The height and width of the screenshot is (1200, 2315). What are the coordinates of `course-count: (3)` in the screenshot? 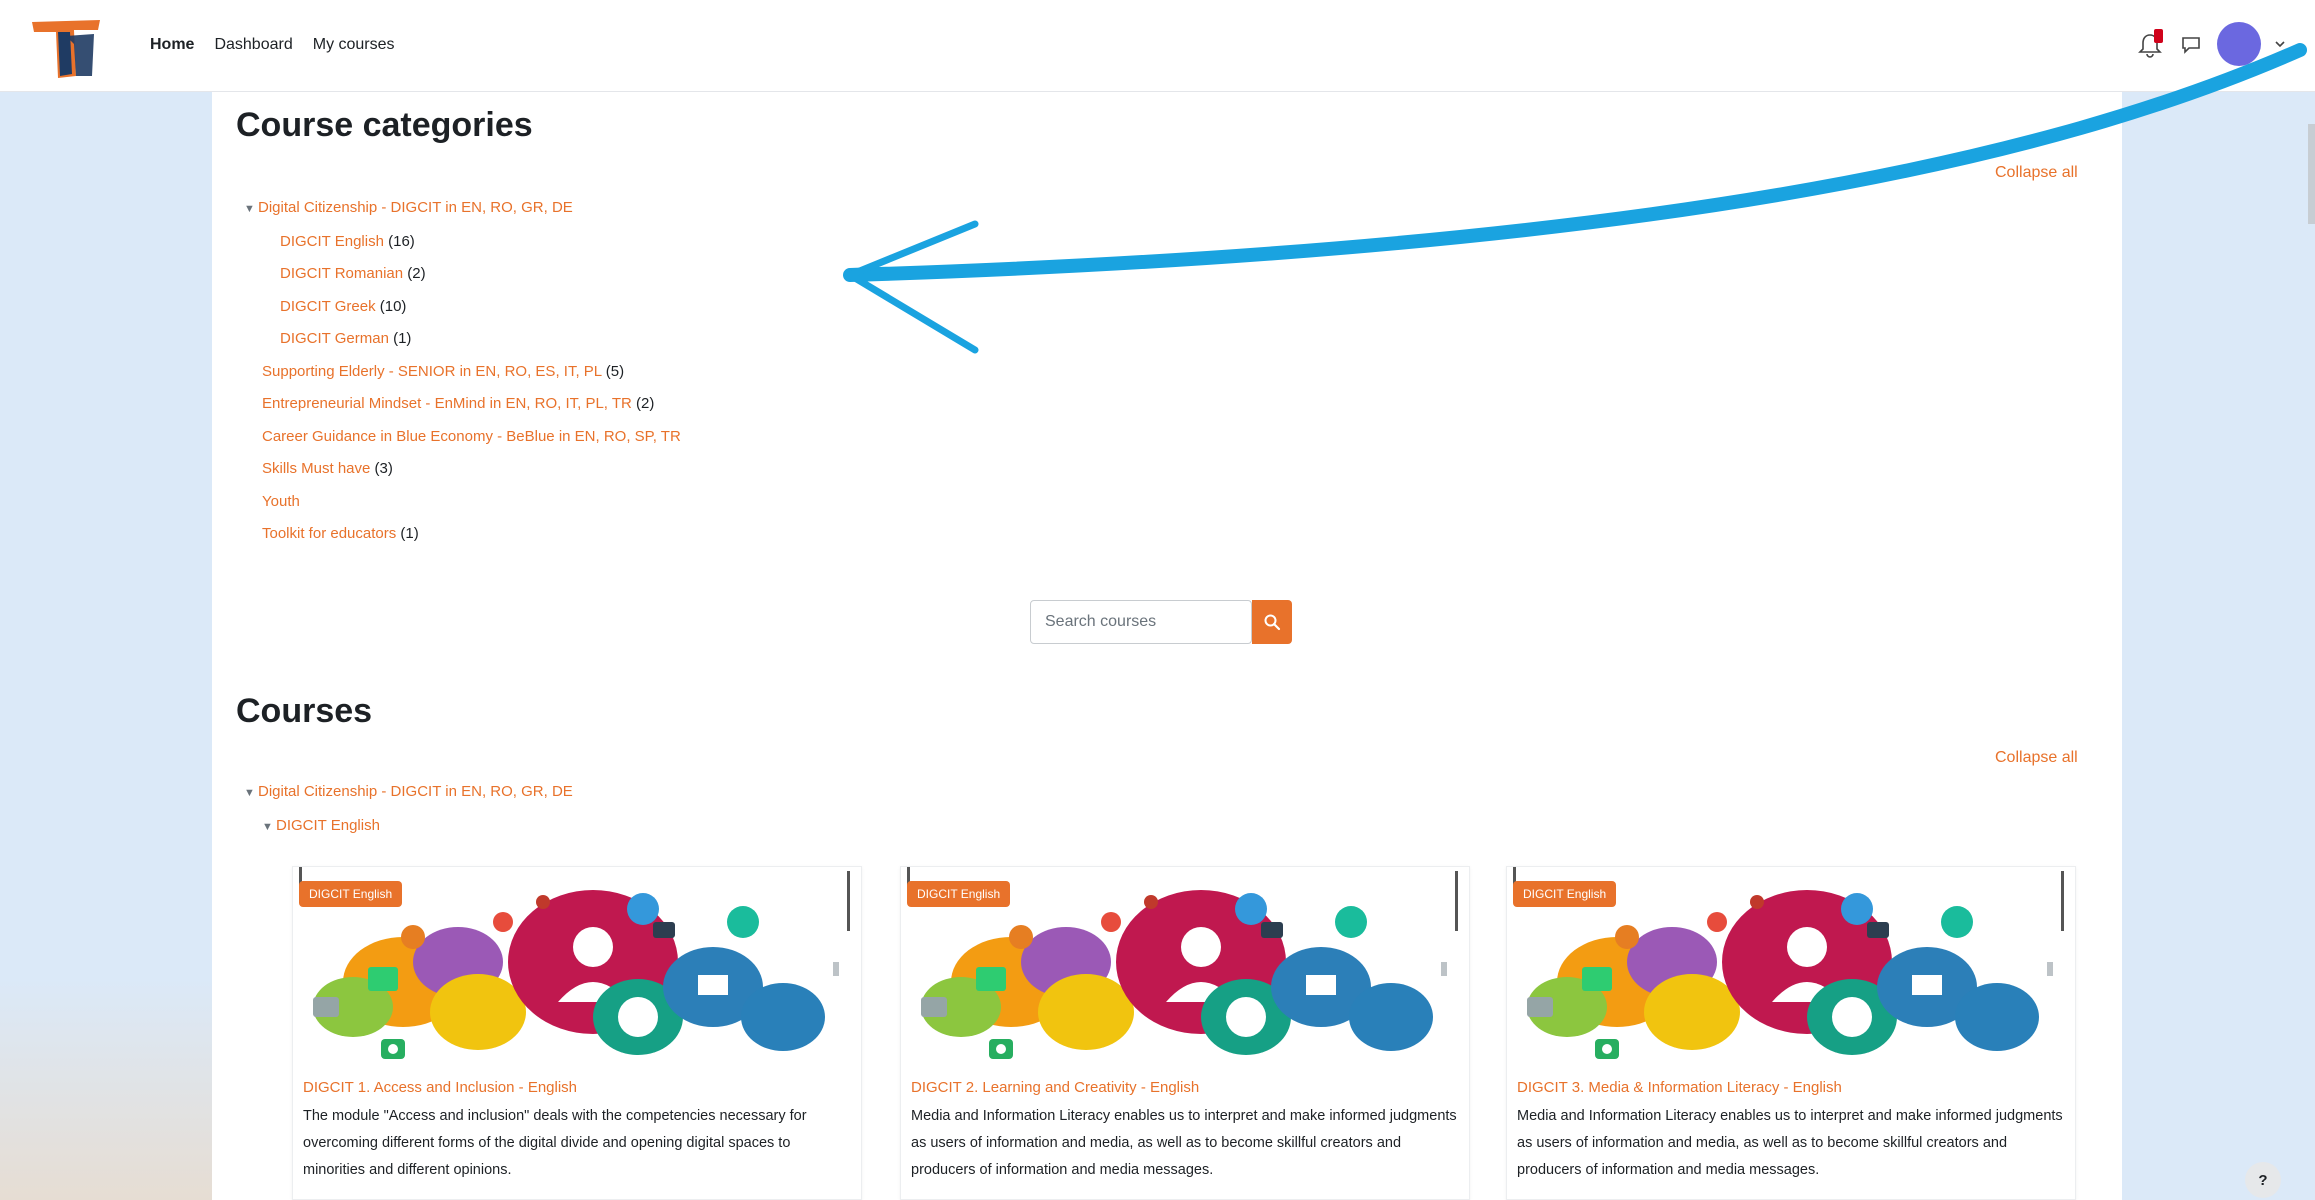 It's located at (381, 468).